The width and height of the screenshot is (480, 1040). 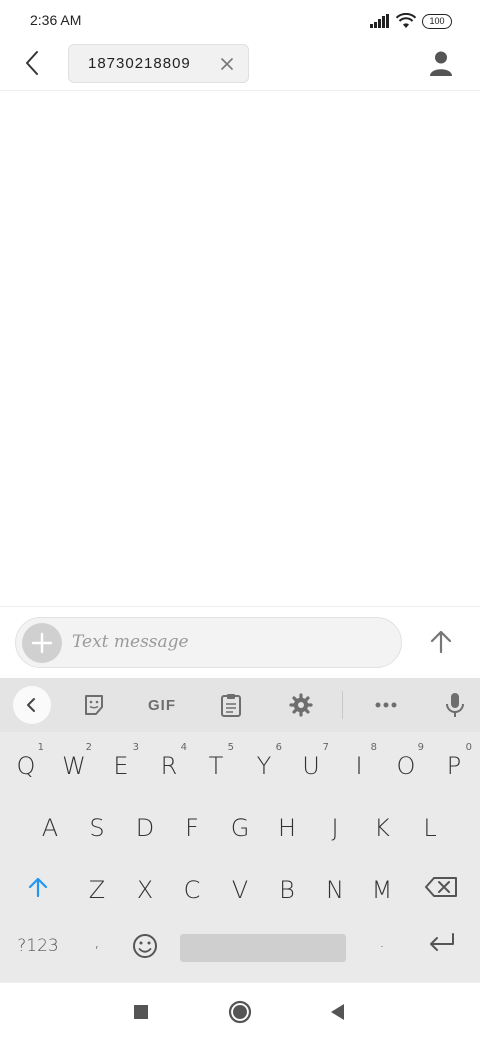 I want to click on circle-icon, so click(x=240, y=1012).